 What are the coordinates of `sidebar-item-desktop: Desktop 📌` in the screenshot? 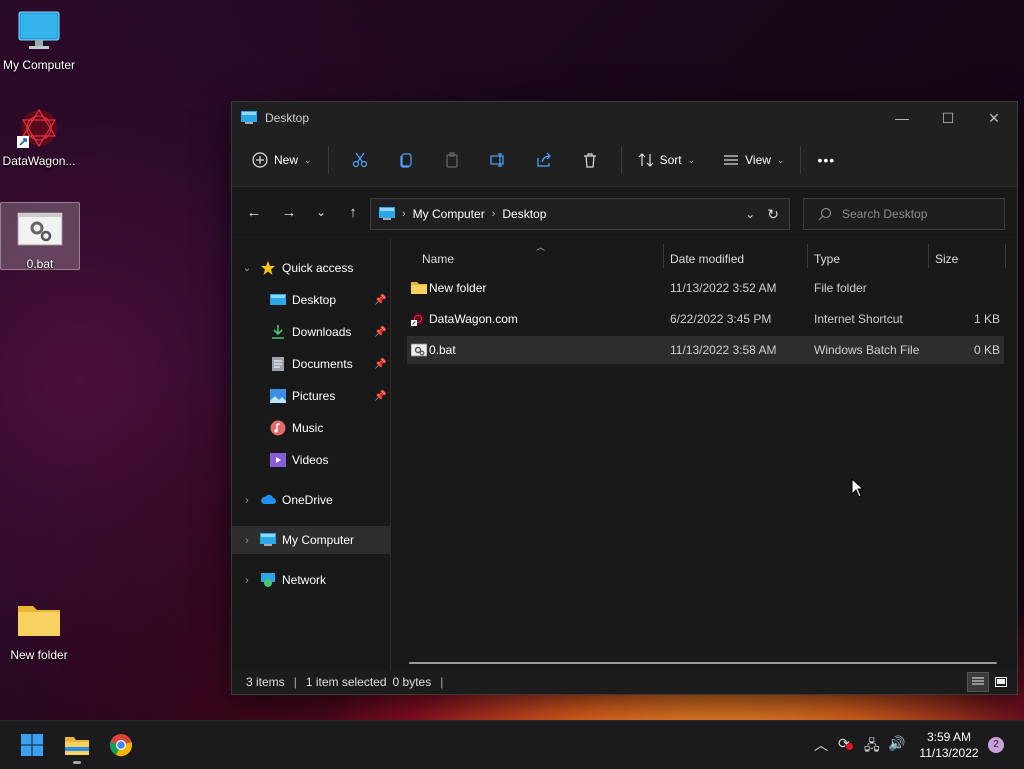 It's located at (311, 300).